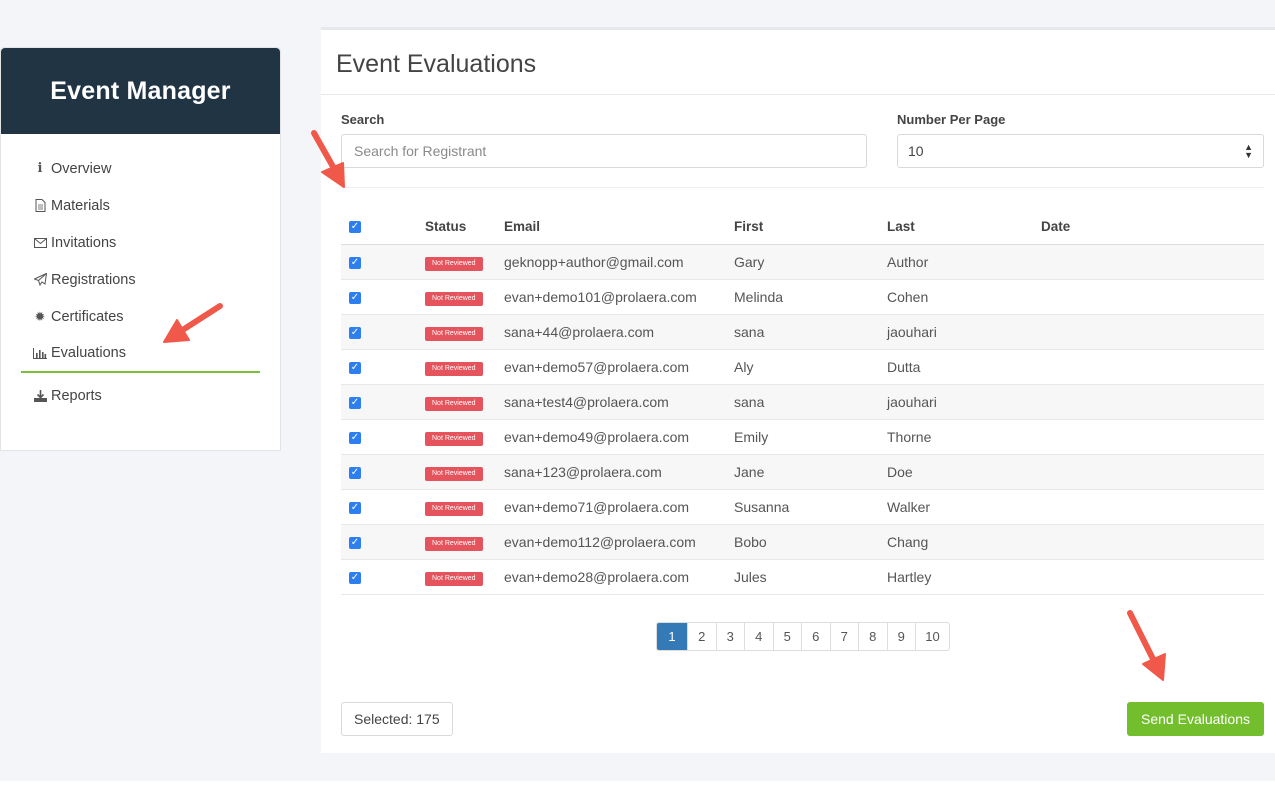 Image resolution: width=1275 pixels, height=808 pixels. What do you see at coordinates (1195, 719) in the screenshot?
I see `send-evaluations-button: Send Evaluations` at bounding box center [1195, 719].